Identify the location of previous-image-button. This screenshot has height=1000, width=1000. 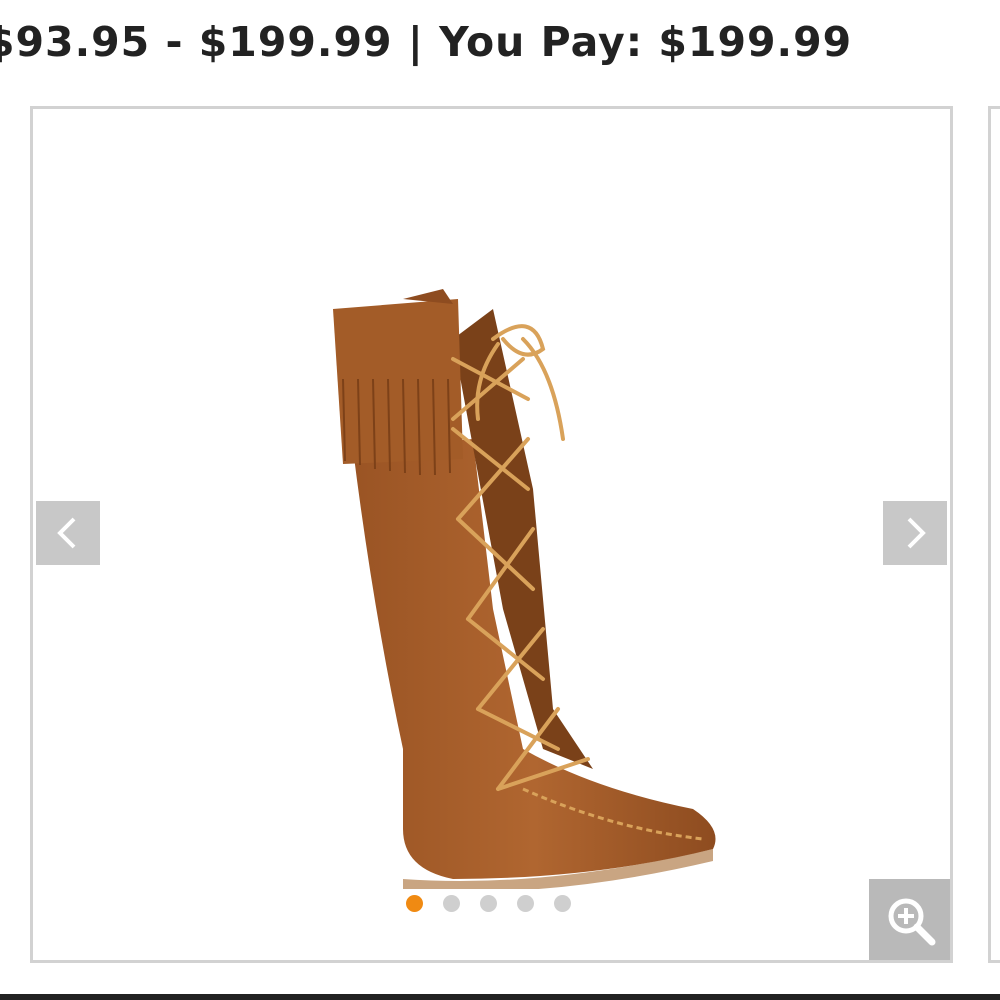
(68, 533).